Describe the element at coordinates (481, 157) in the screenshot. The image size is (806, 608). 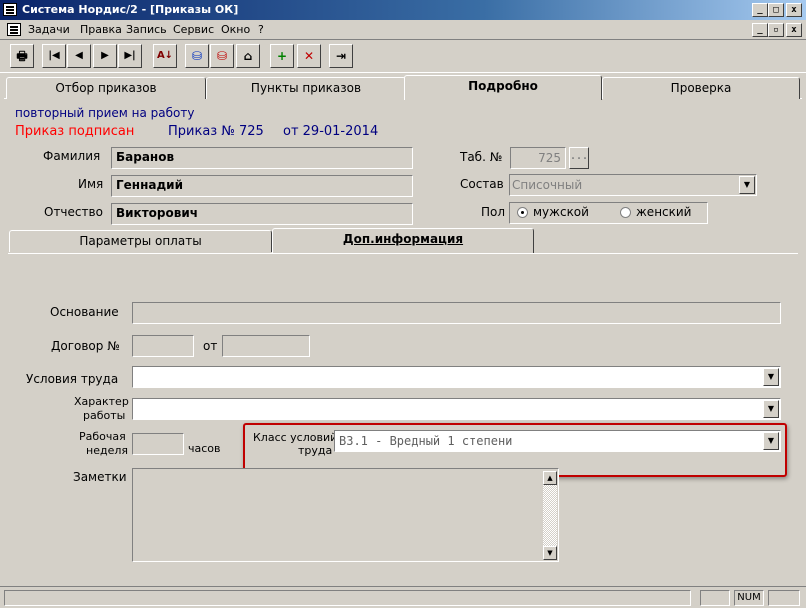
I see `tab-number-label: Таб. №` at that location.